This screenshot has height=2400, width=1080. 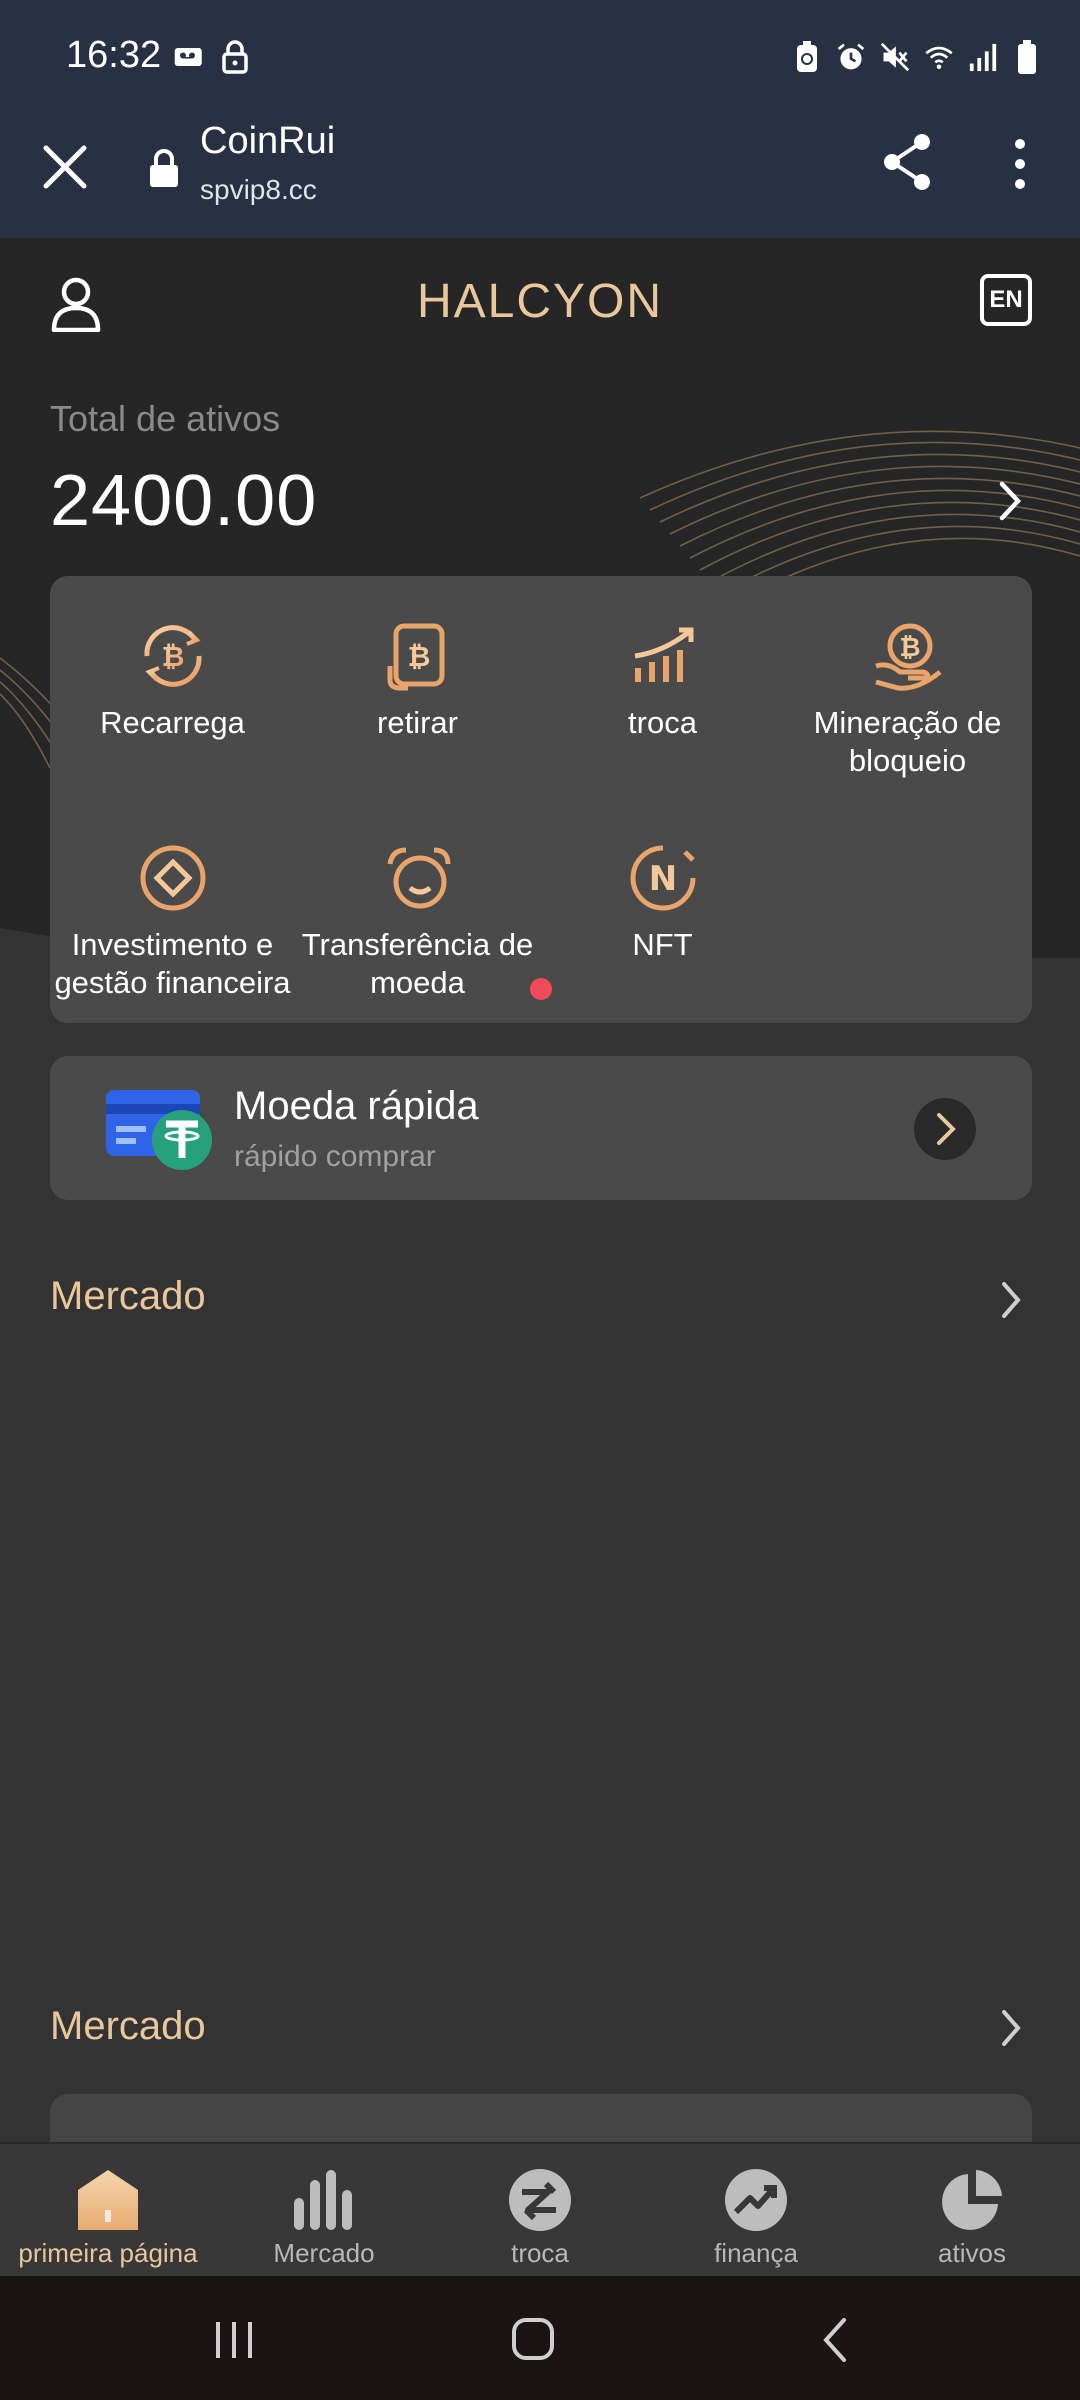 I want to click on nav-market: Mercado, so click(x=324, y=2211).